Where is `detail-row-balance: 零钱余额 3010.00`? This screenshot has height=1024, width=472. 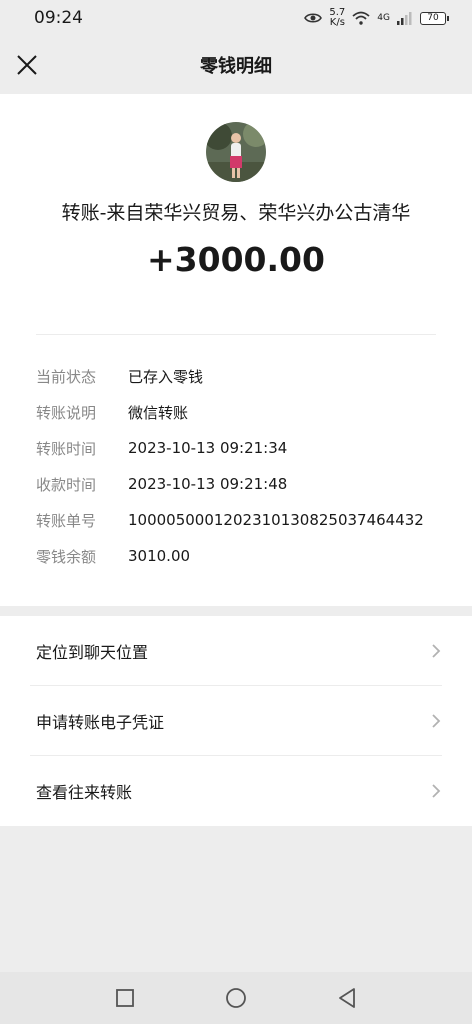 detail-row-balance: 零钱余额 3010.00 is located at coordinates (241, 556).